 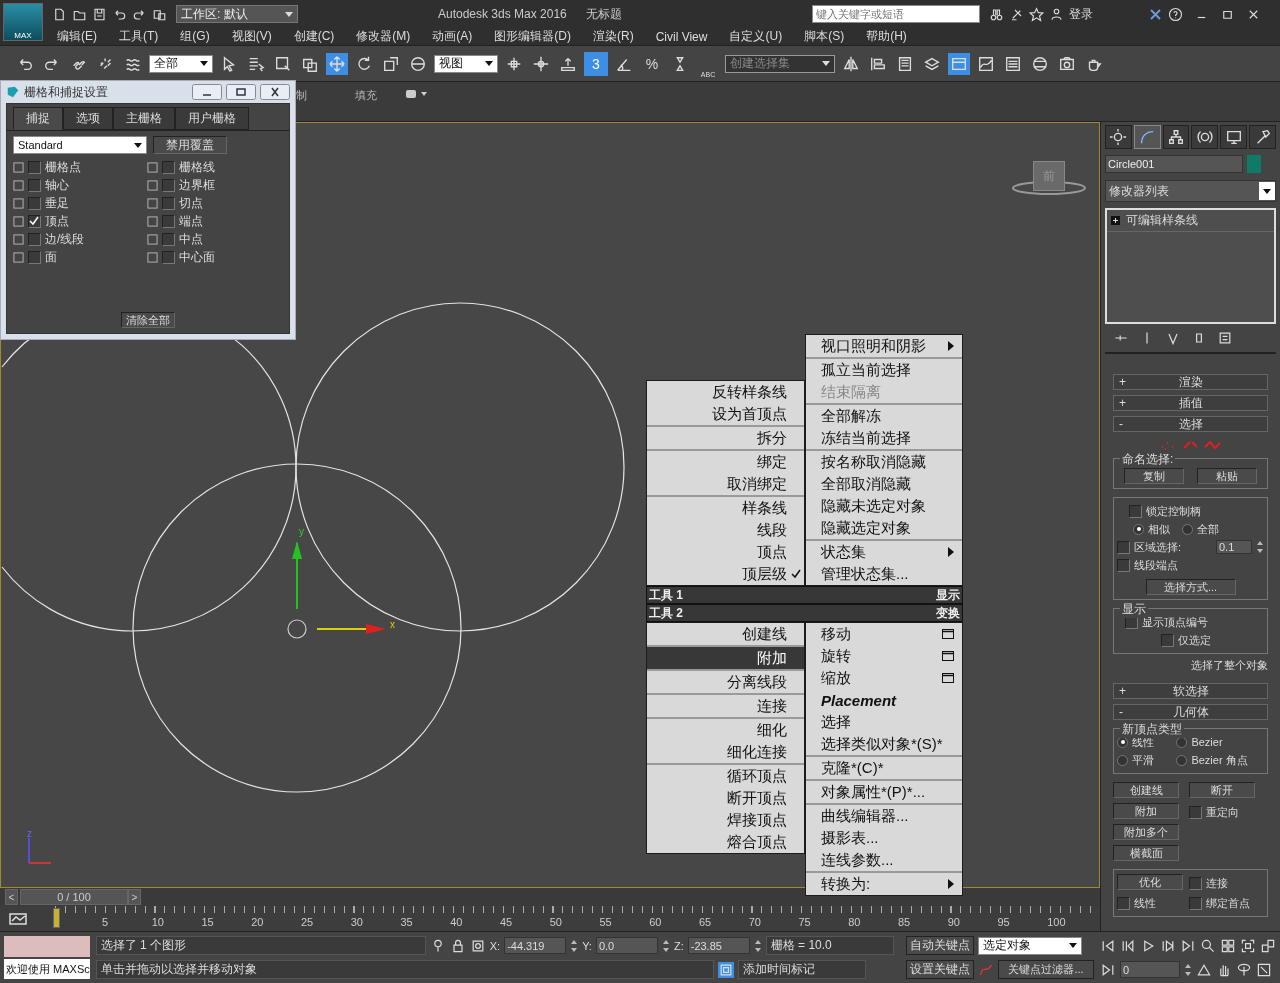 I want to click on menu-item: 自定义(U), so click(x=756, y=36).